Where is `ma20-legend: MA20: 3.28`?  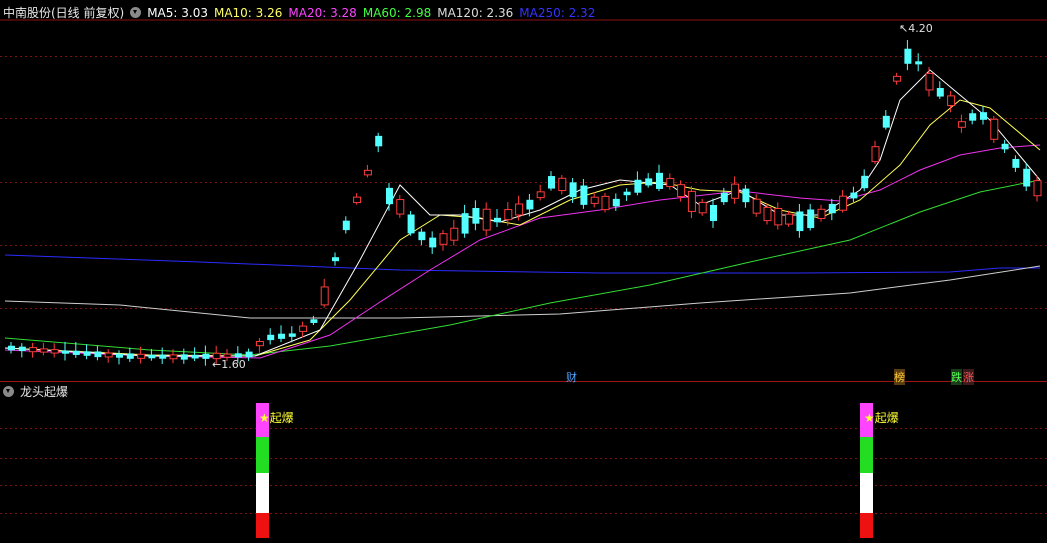
ma20-legend: MA20: 3.28 is located at coordinates (322, 13).